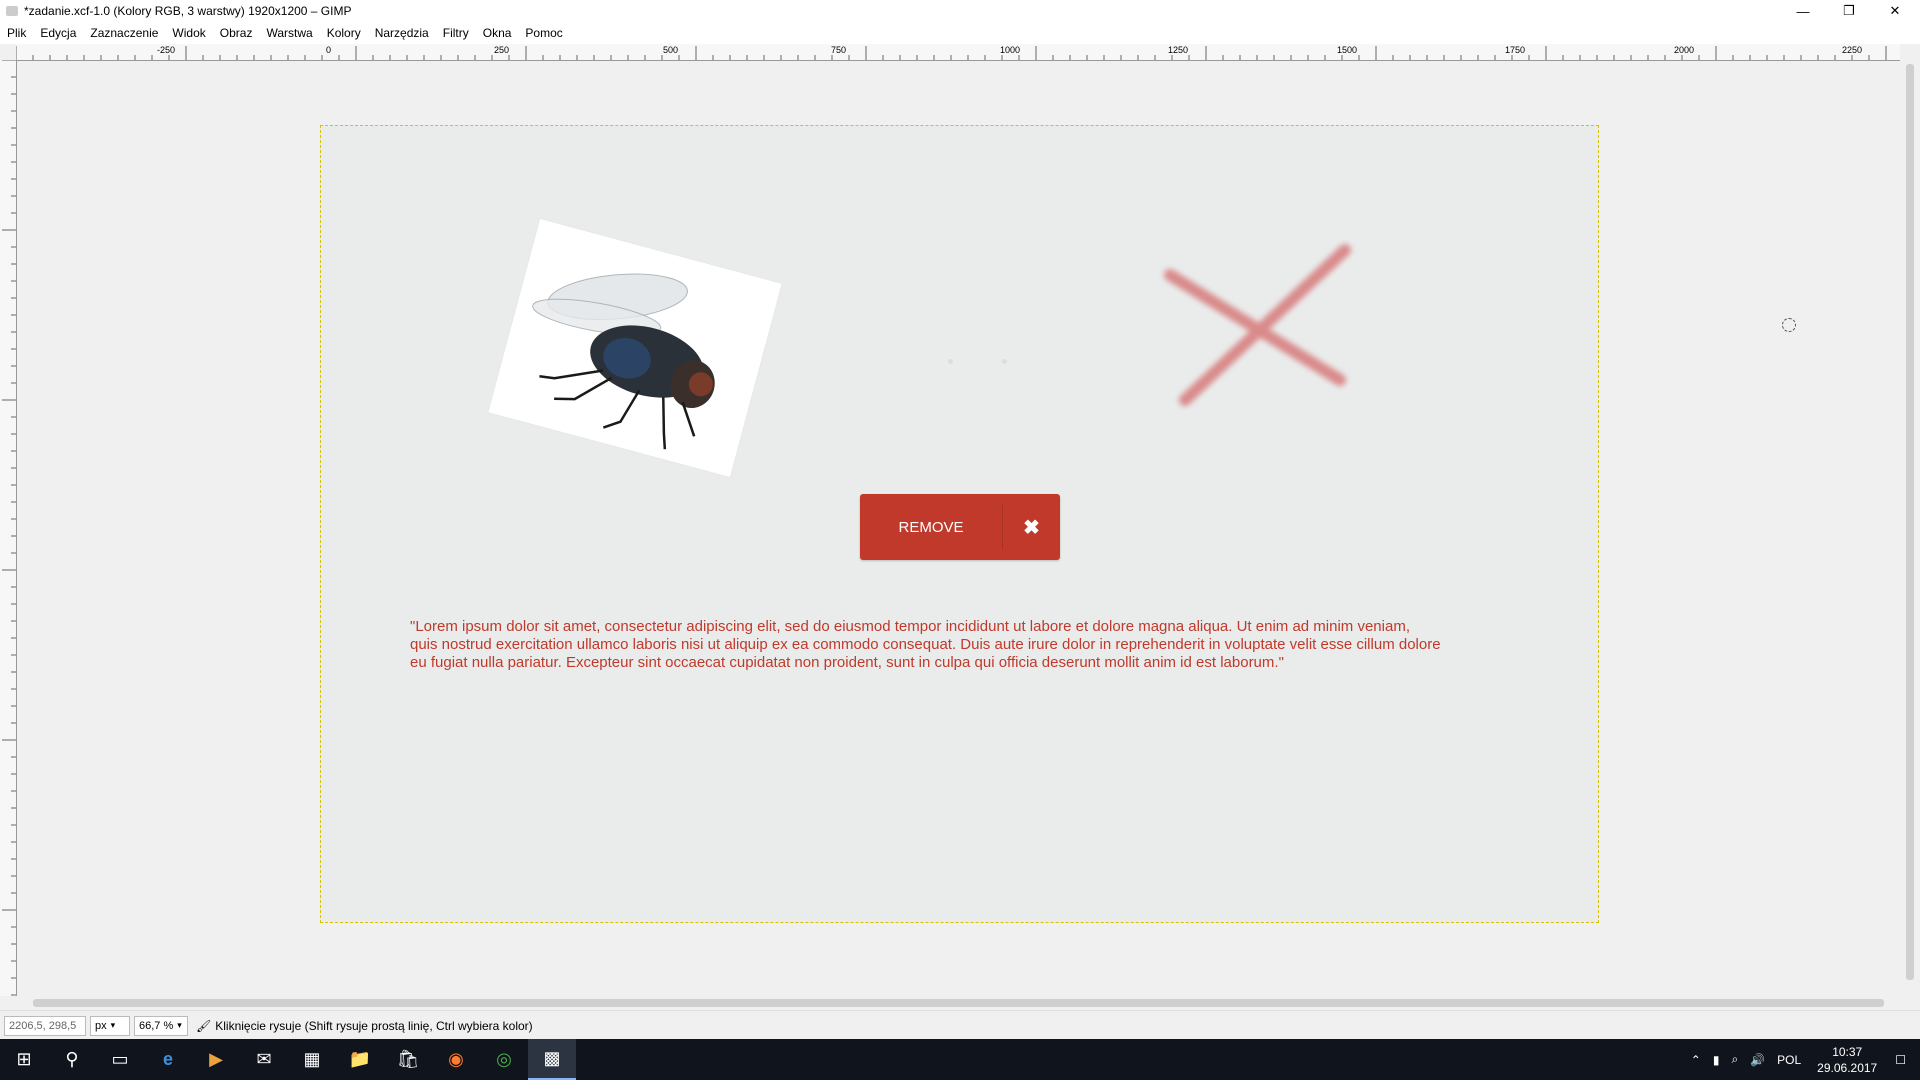 The image size is (1920, 1080). What do you see at coordinates (329, 50) in the screenshot?
I see `ruler-label: 0` at bounding box center [329, 50].